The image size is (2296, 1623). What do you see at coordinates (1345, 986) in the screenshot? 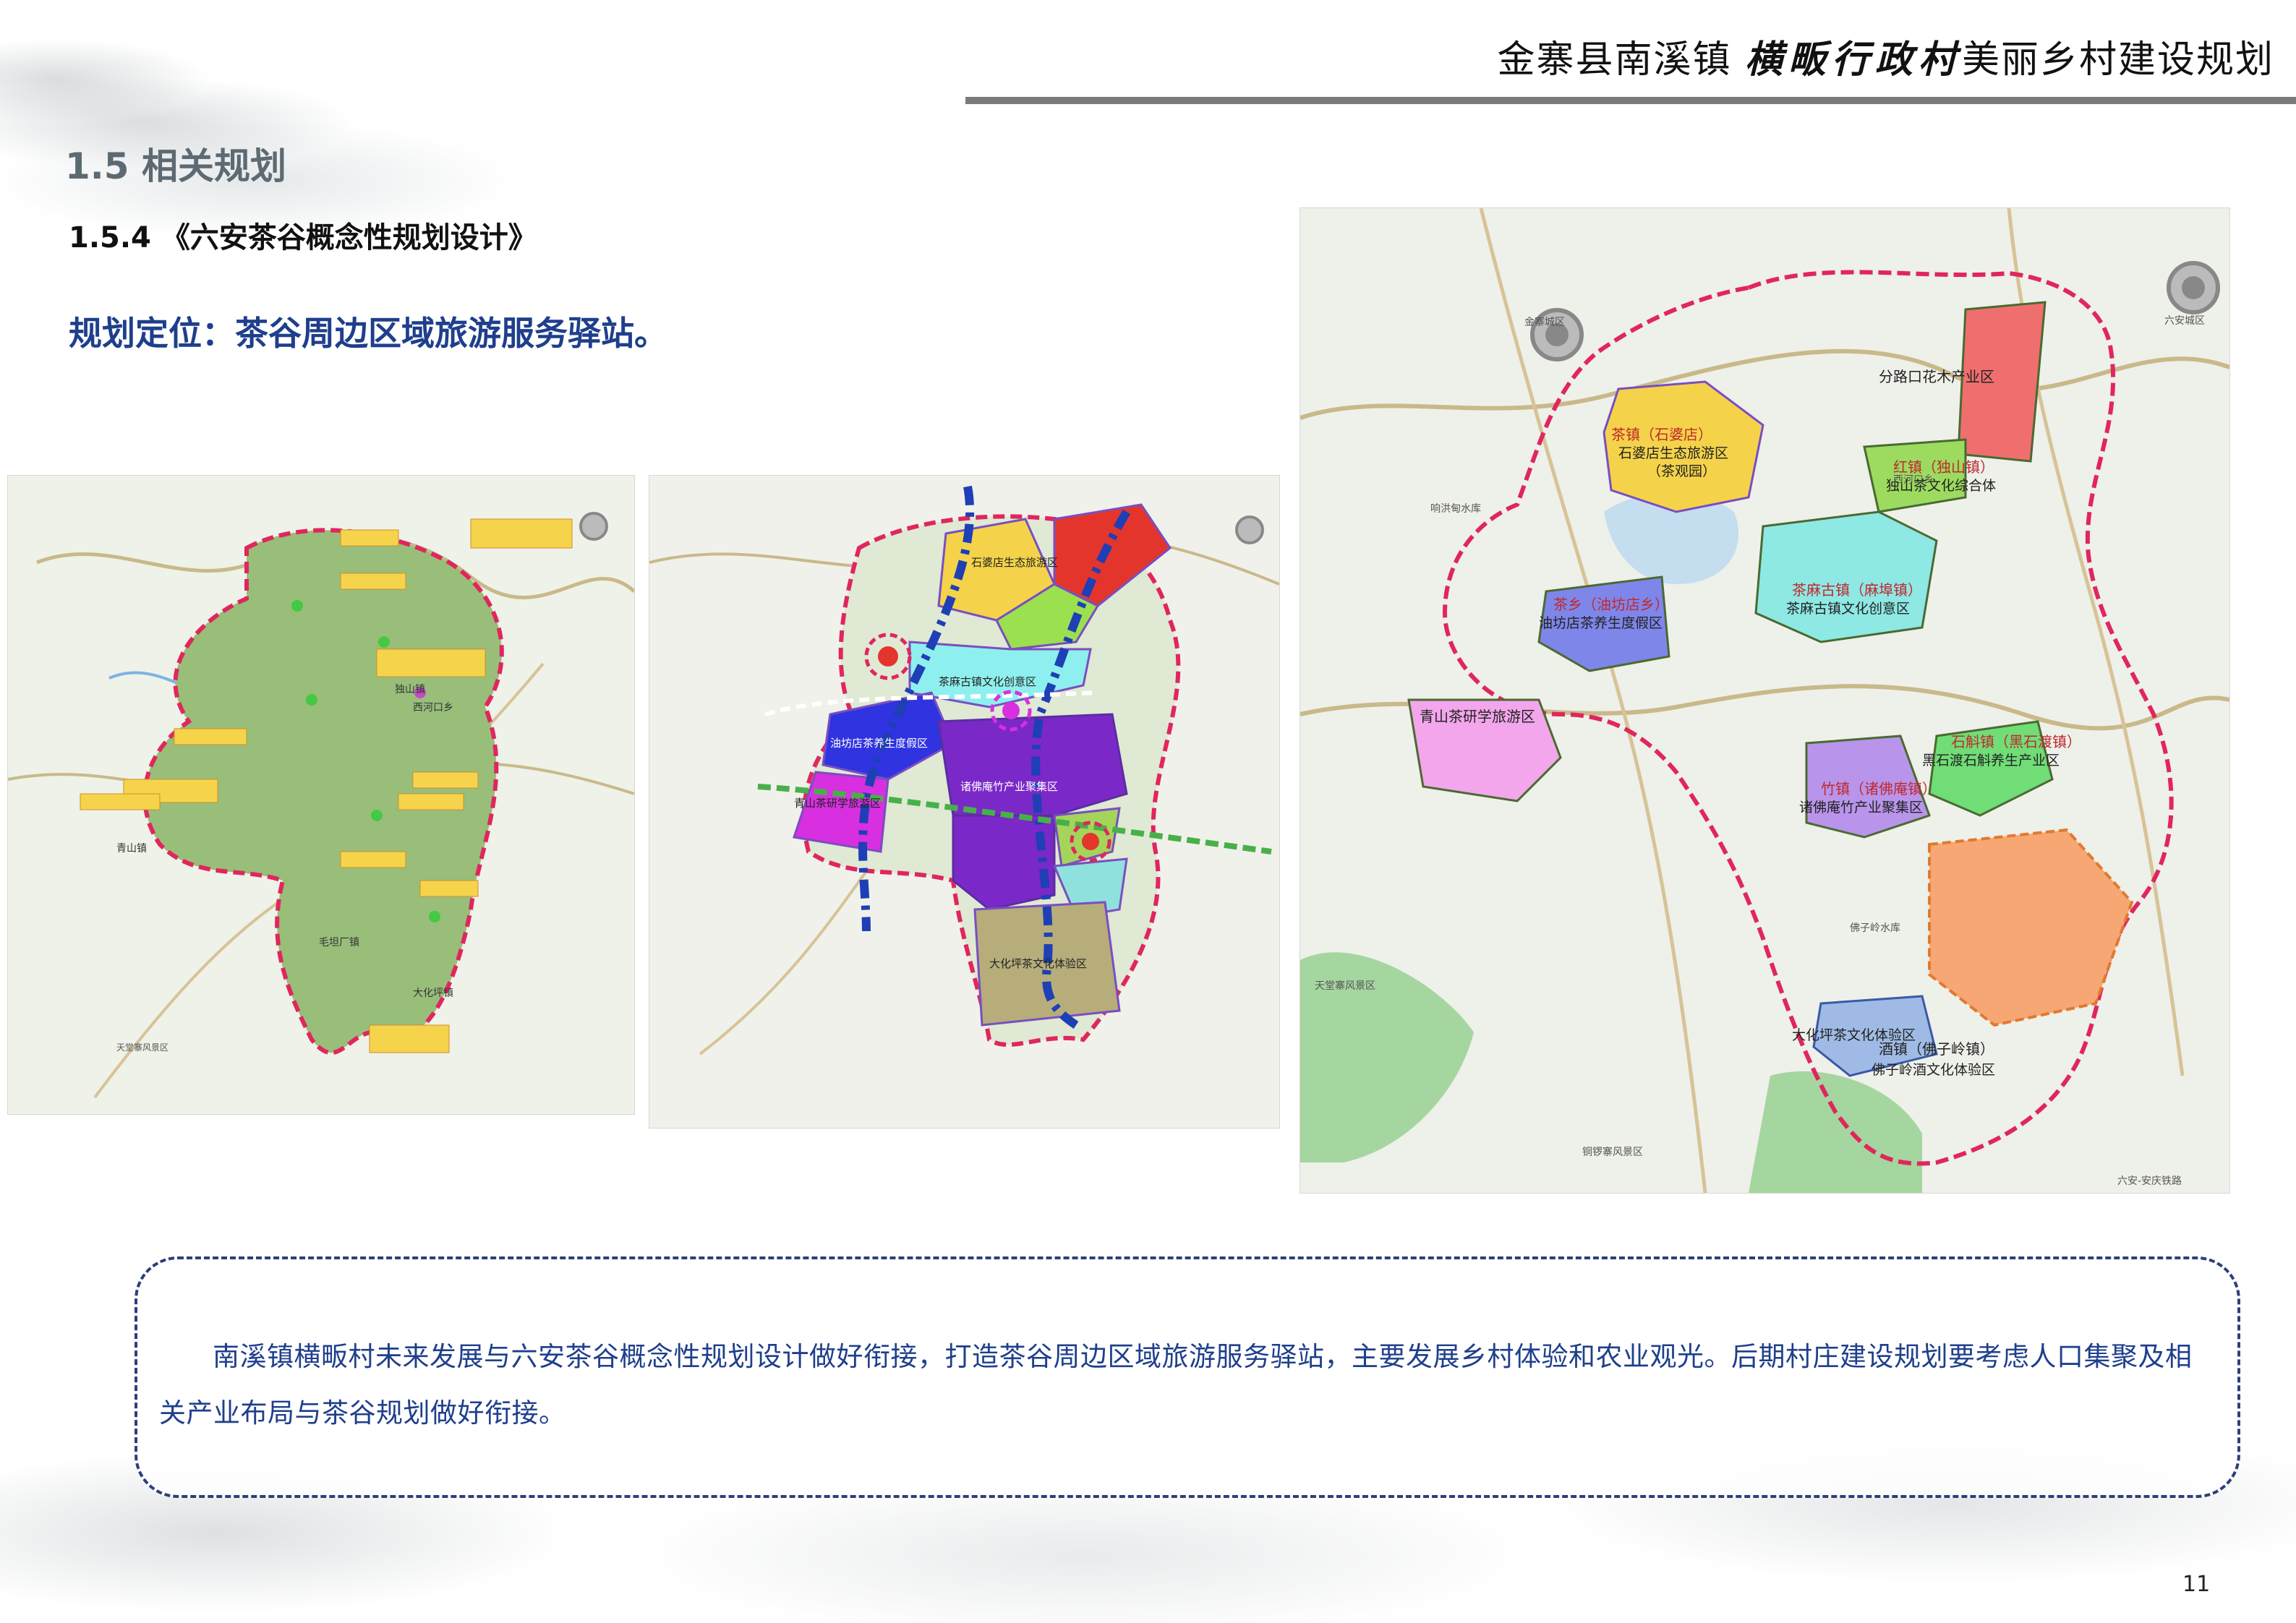
I see `place-label: 天堂寨风景区` at bounding box center [1345, 986].